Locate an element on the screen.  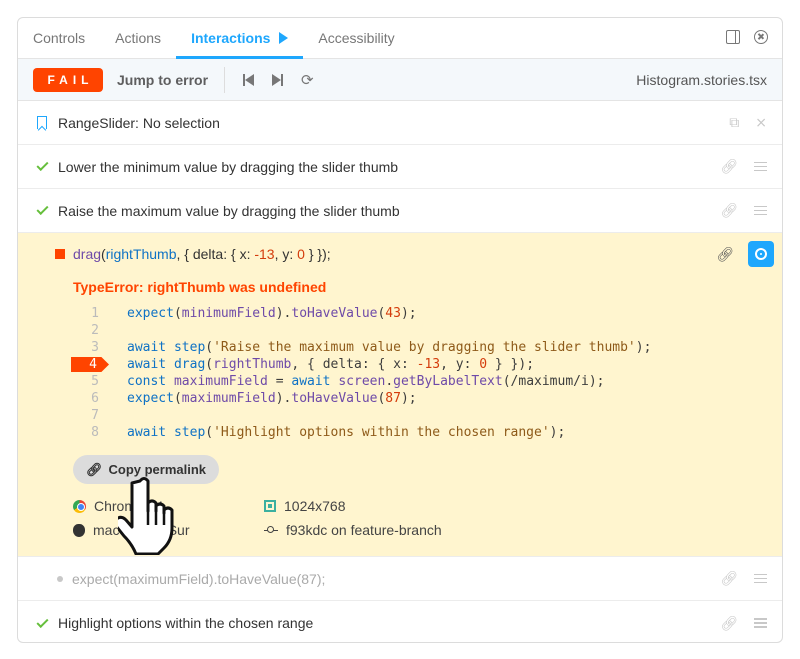
tab-accessibility: Accessibility is located at coordinates (356, 38).